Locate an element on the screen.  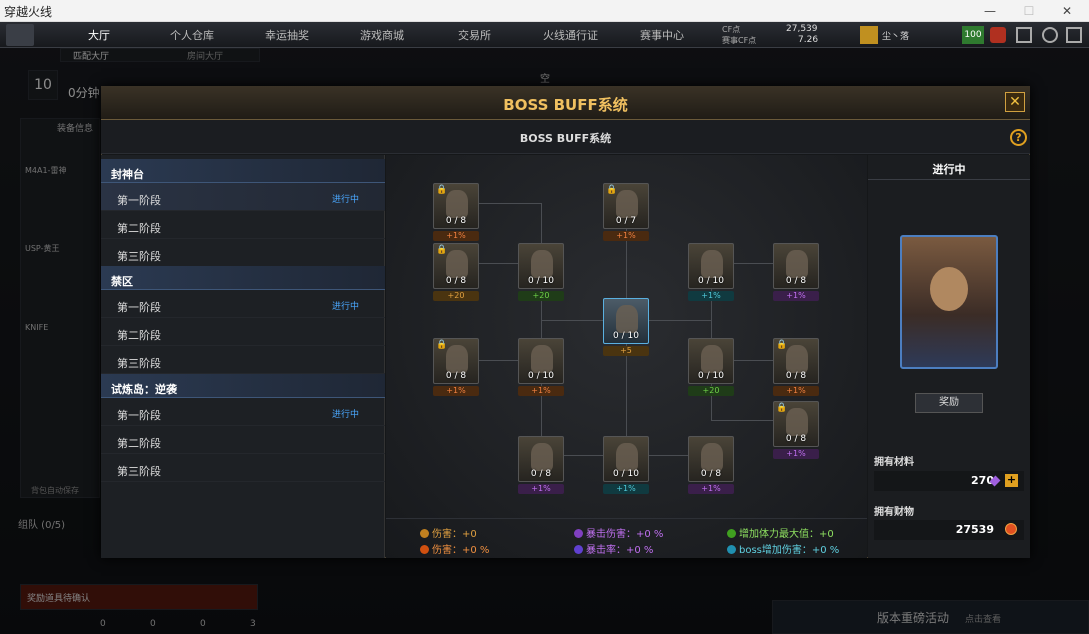
damage-icon is located at coordinates (424, 533).